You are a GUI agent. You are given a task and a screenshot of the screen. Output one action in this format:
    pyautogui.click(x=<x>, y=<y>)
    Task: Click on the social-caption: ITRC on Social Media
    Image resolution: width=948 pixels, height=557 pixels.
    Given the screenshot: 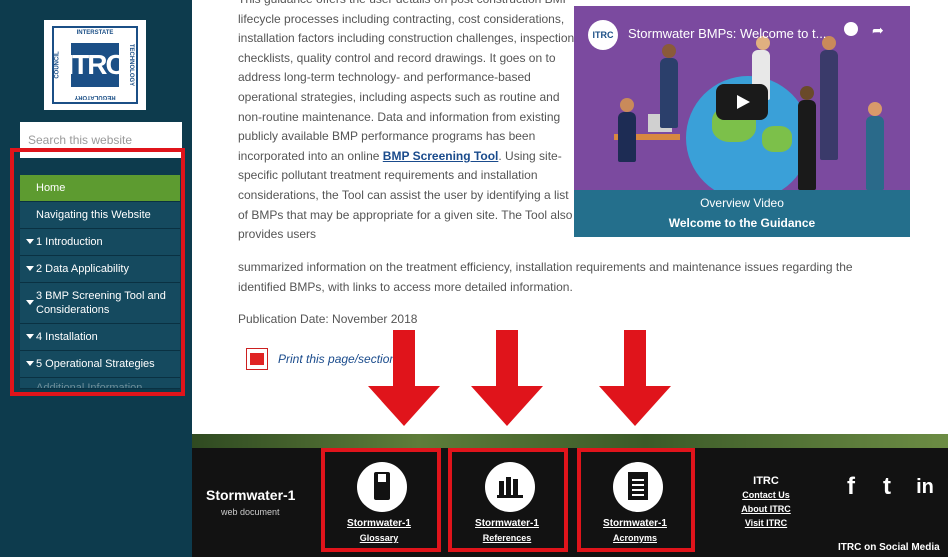 What is the action you would take?
    pyautogui.click(x=889, y=547)
    